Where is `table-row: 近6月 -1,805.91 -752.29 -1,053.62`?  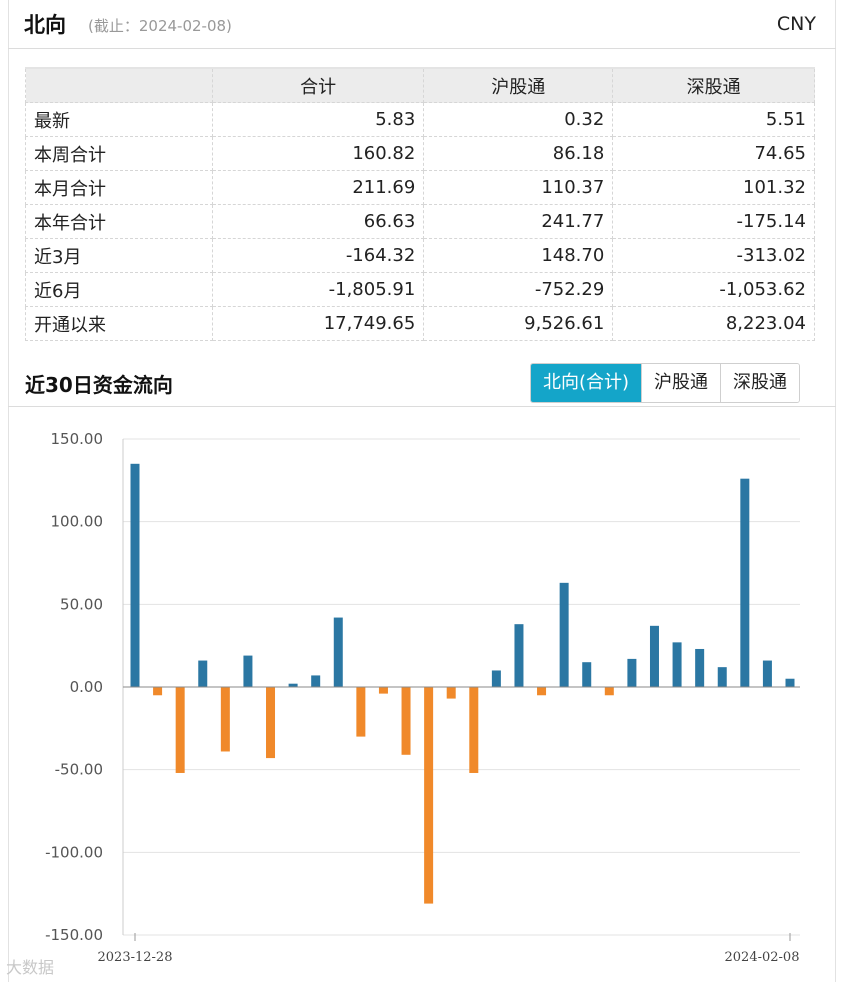
table-row: 近6月 -1,805.91 -752.29 -1,053.62 is located at coordinates (420, 289).